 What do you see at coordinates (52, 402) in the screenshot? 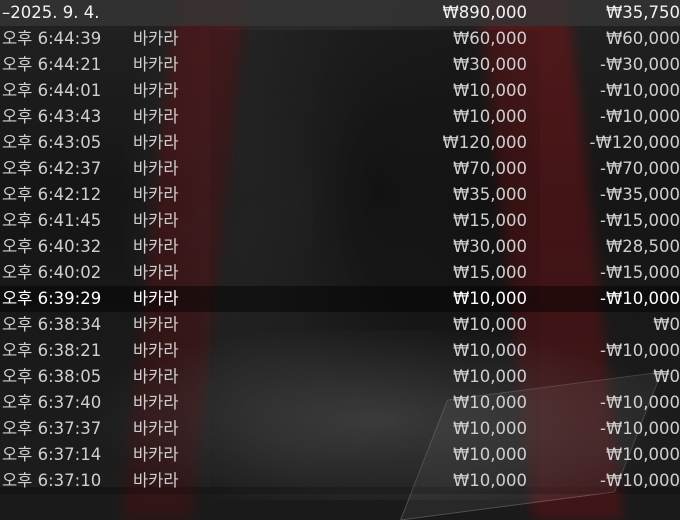
I see `row-time: 오후 6:37:40` at bounding box center [52, 402].